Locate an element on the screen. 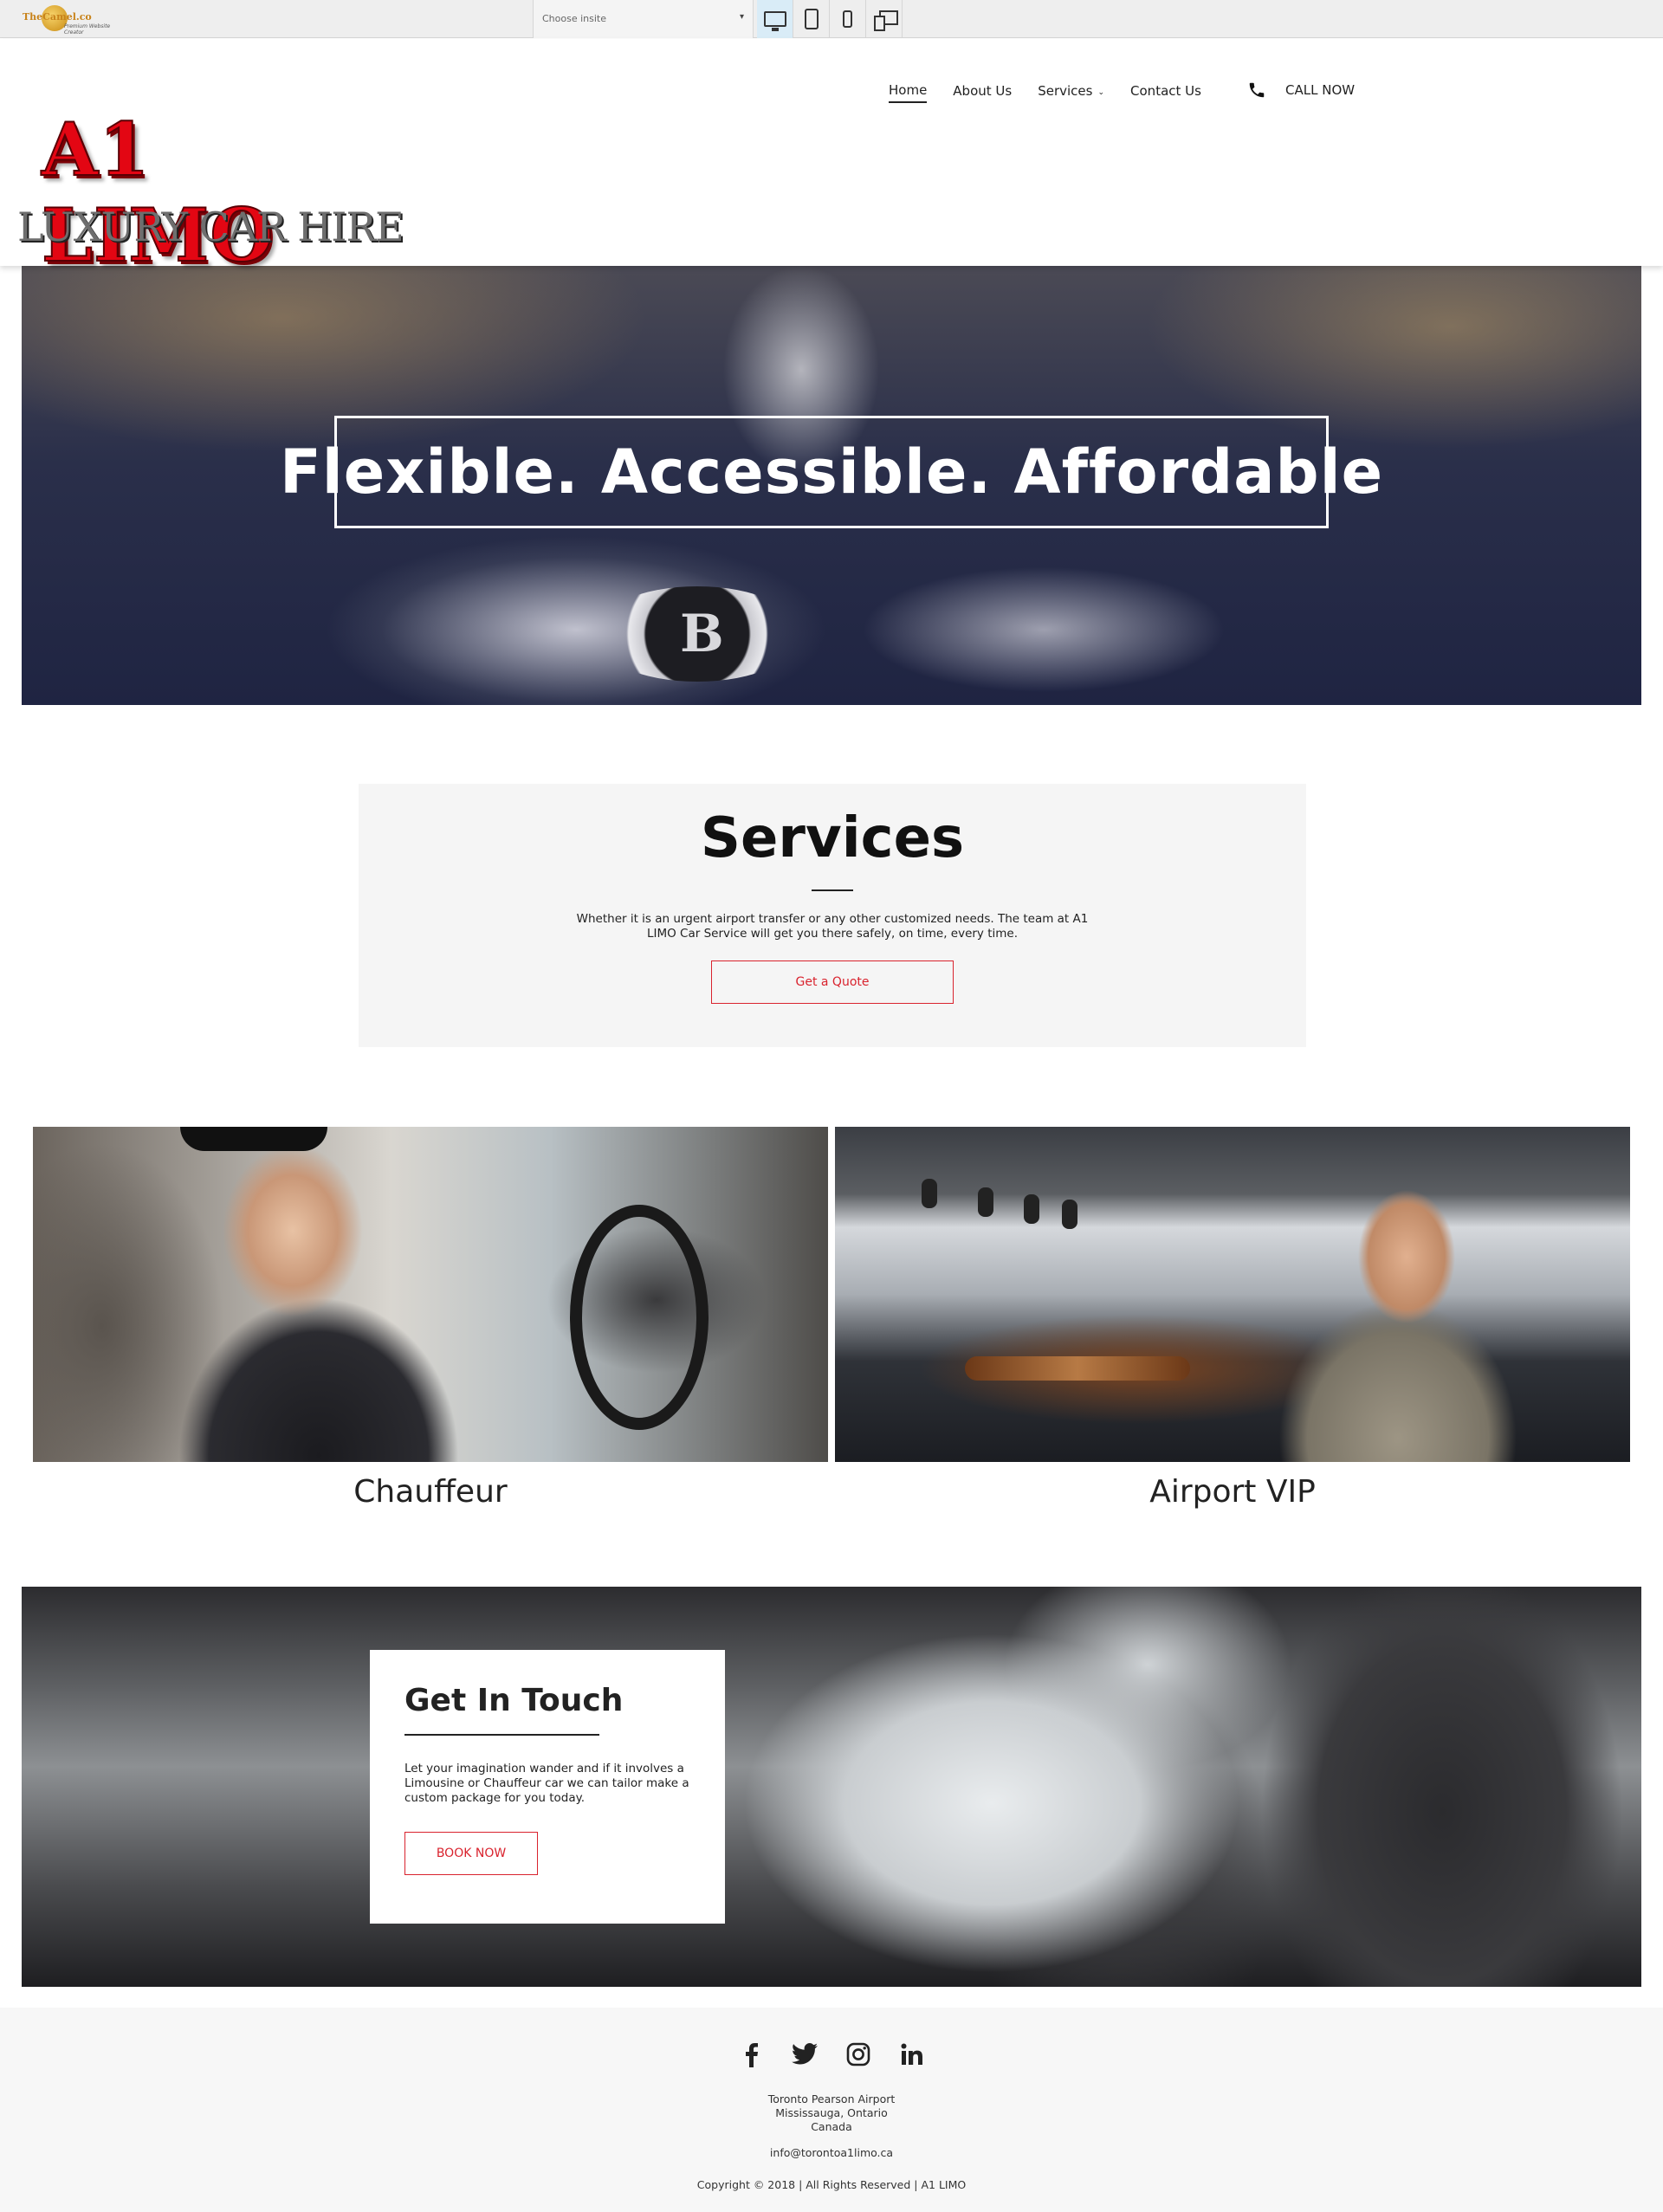 Image resolution: width=1663 pixels, height=2212 pixels. phone-icon is located at coordinates (847, 19).